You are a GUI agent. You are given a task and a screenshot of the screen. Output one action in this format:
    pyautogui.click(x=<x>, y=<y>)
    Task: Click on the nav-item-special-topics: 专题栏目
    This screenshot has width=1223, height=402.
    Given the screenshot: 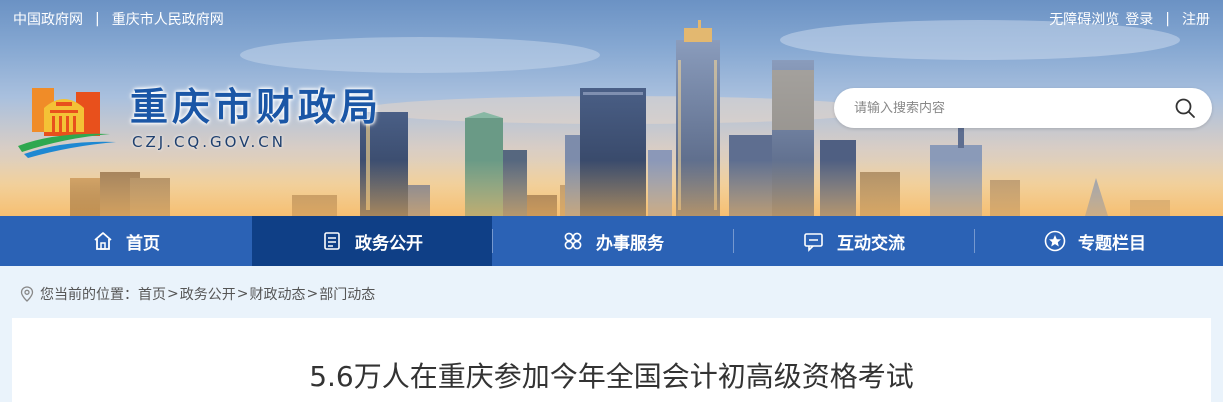 What is the action you would take?
    pyautogui.click(x=1095, y=241)
    